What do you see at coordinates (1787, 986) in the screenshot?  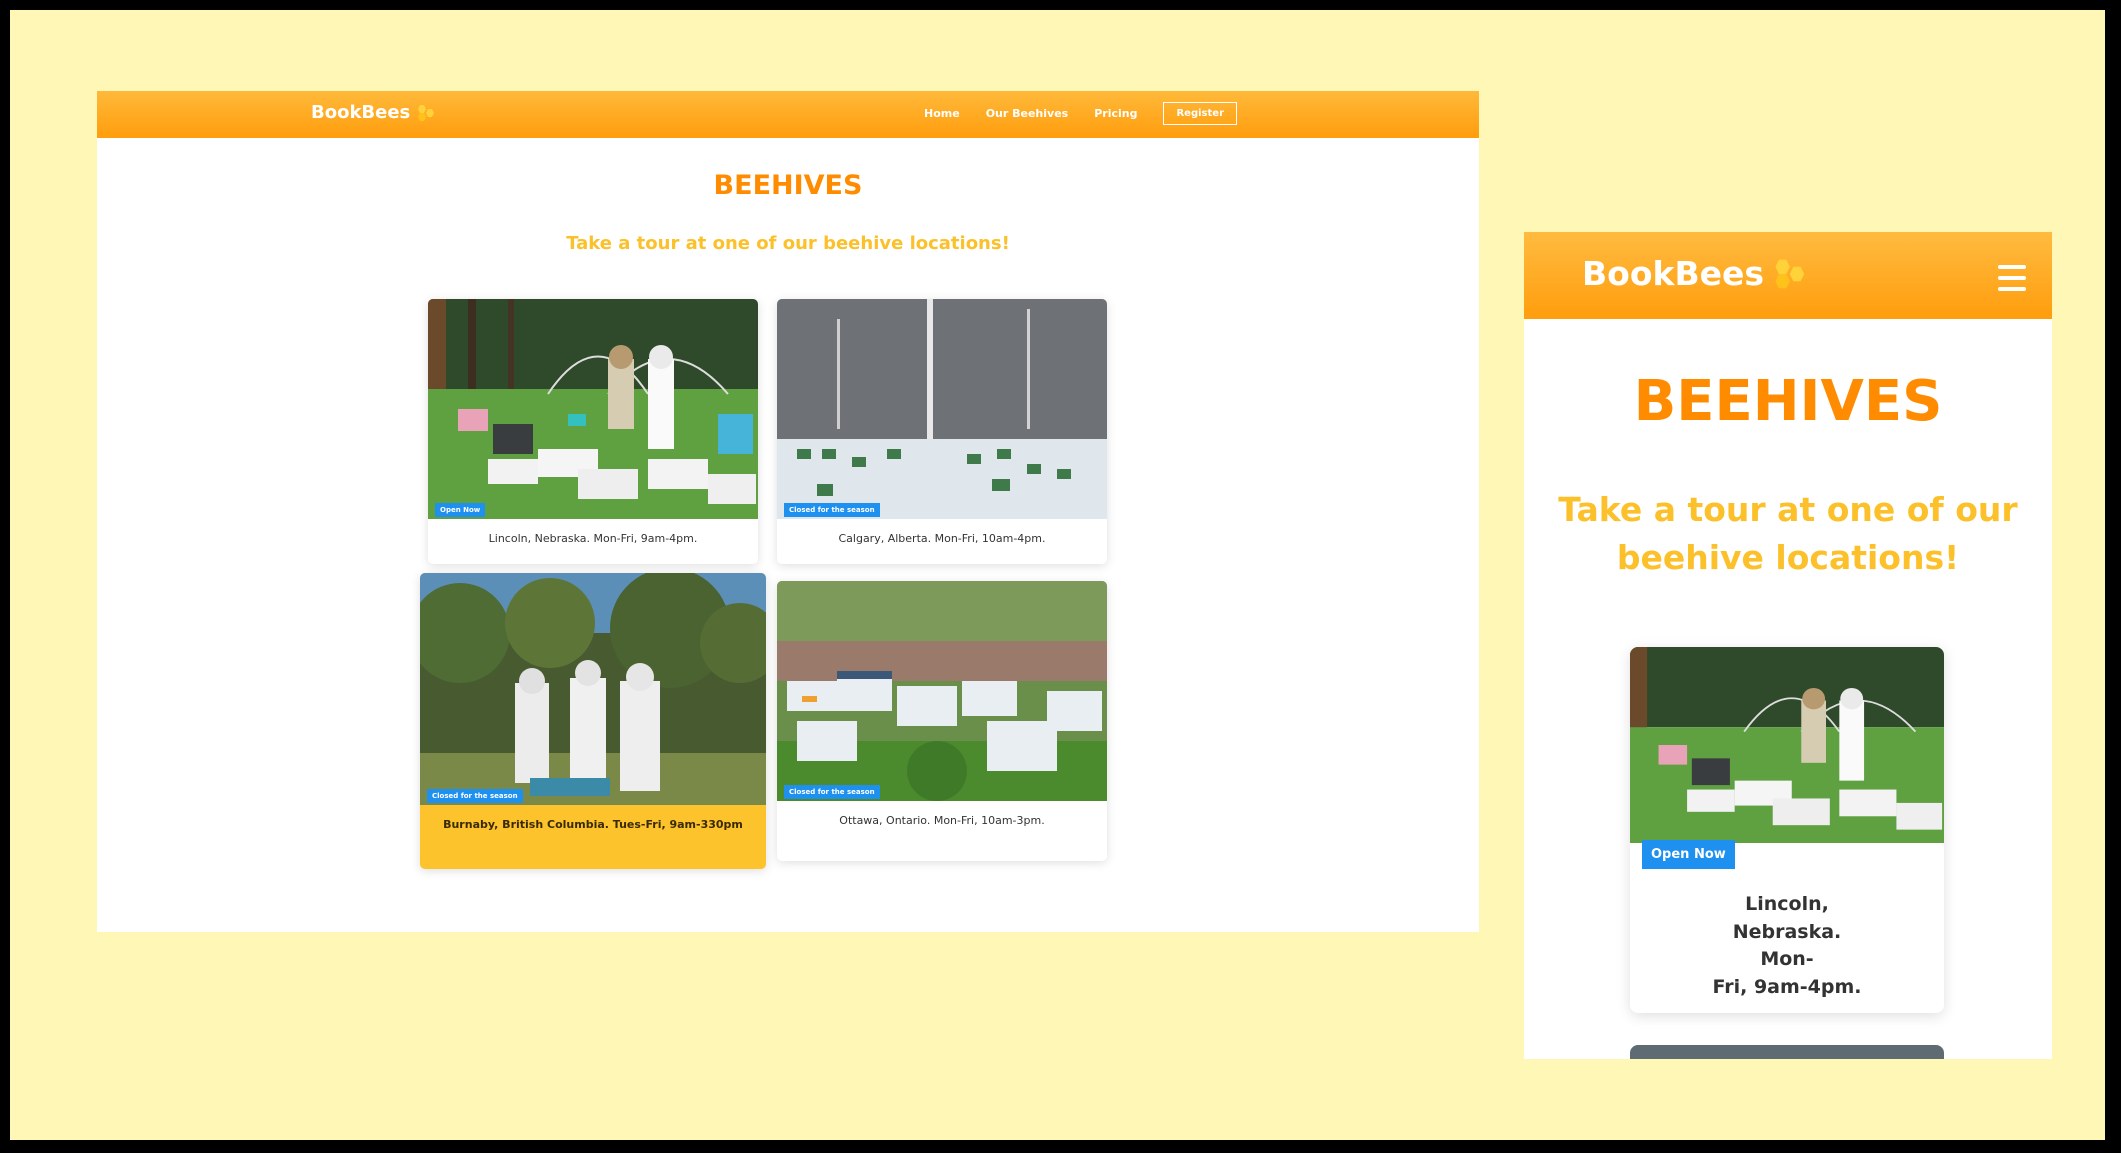 I see `caption-line: Fri, 9am-4pm.` at bounding box center [1787, 986].